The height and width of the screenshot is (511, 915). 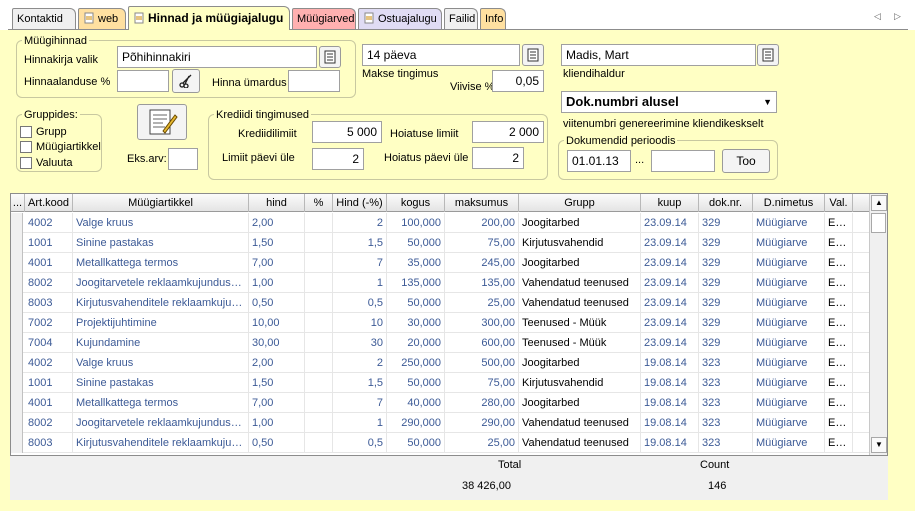 I want to click on warning-limit-field: 2 000, so click(x=508, y=132).